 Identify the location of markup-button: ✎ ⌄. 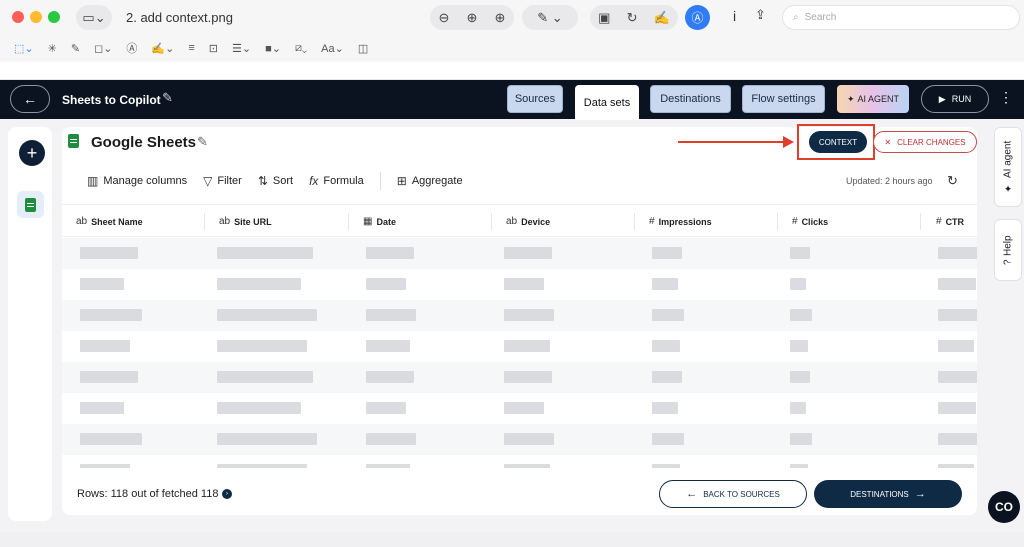
(550, 17).